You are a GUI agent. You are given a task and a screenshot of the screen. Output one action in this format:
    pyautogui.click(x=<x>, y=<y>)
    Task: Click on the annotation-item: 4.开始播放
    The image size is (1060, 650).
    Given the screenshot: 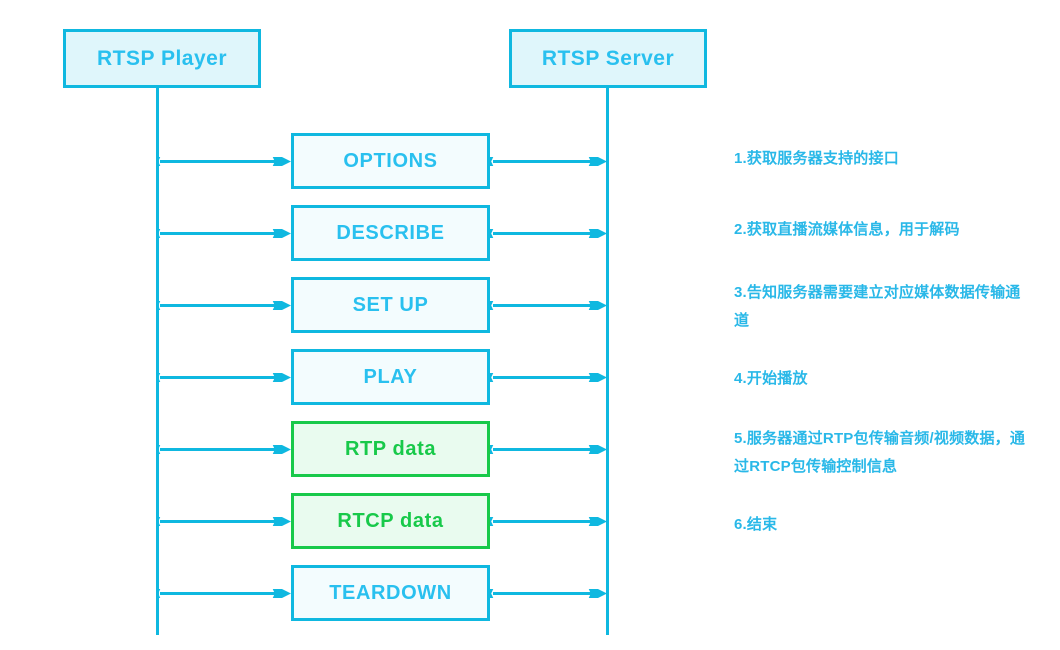 What is the action you would take?
    pyautogui.click(x=771, y=378)
    